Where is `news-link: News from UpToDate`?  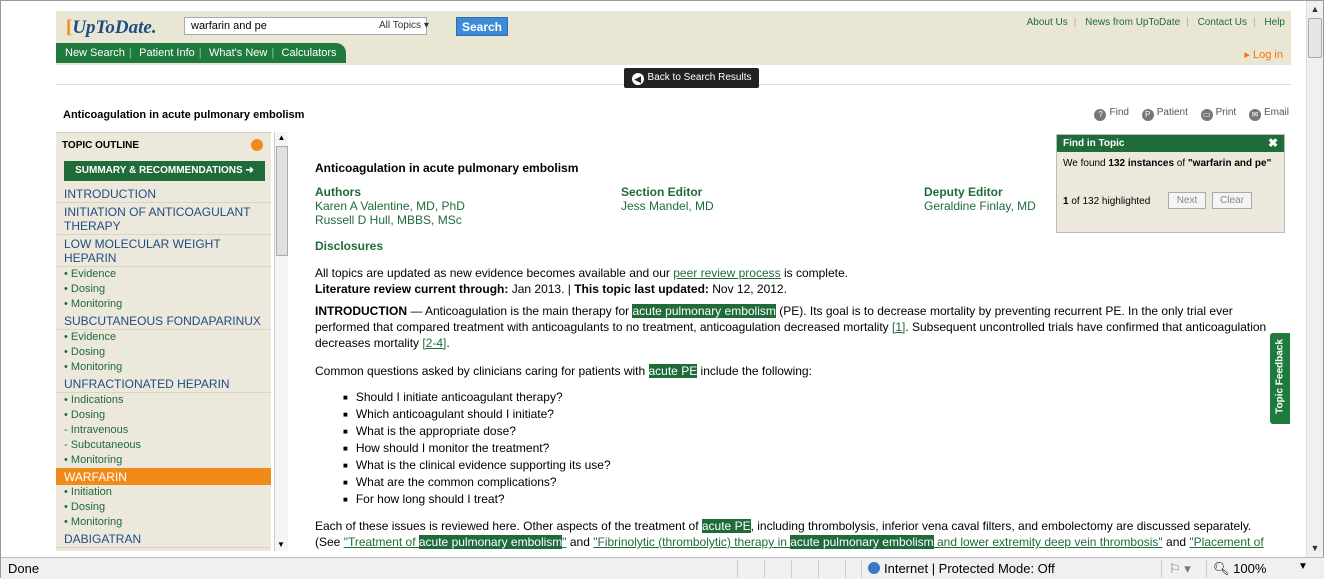
news-link: News from UpToDate is located at coordinates (1132, 22).